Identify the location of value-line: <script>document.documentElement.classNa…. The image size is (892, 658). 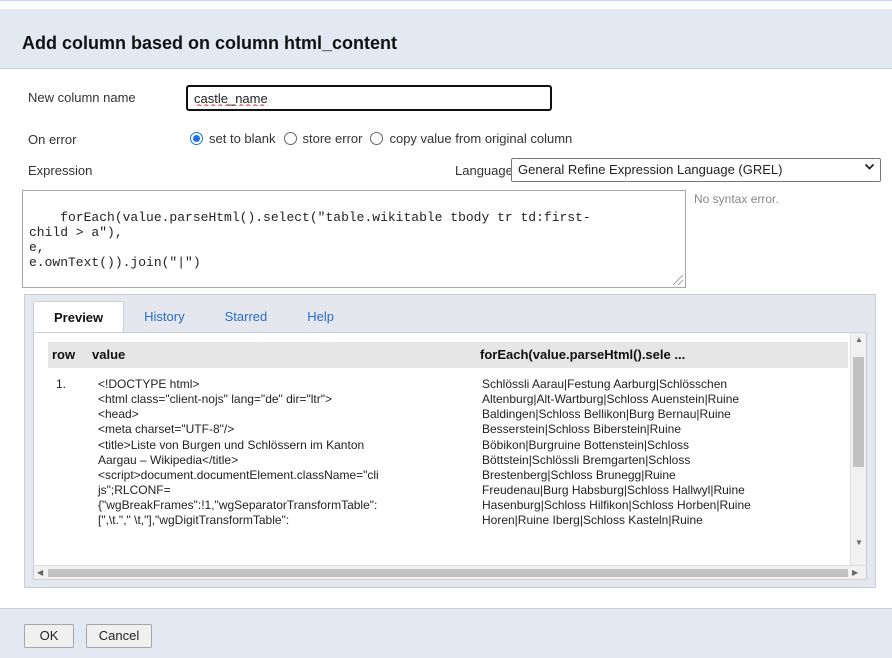
(238, 475).